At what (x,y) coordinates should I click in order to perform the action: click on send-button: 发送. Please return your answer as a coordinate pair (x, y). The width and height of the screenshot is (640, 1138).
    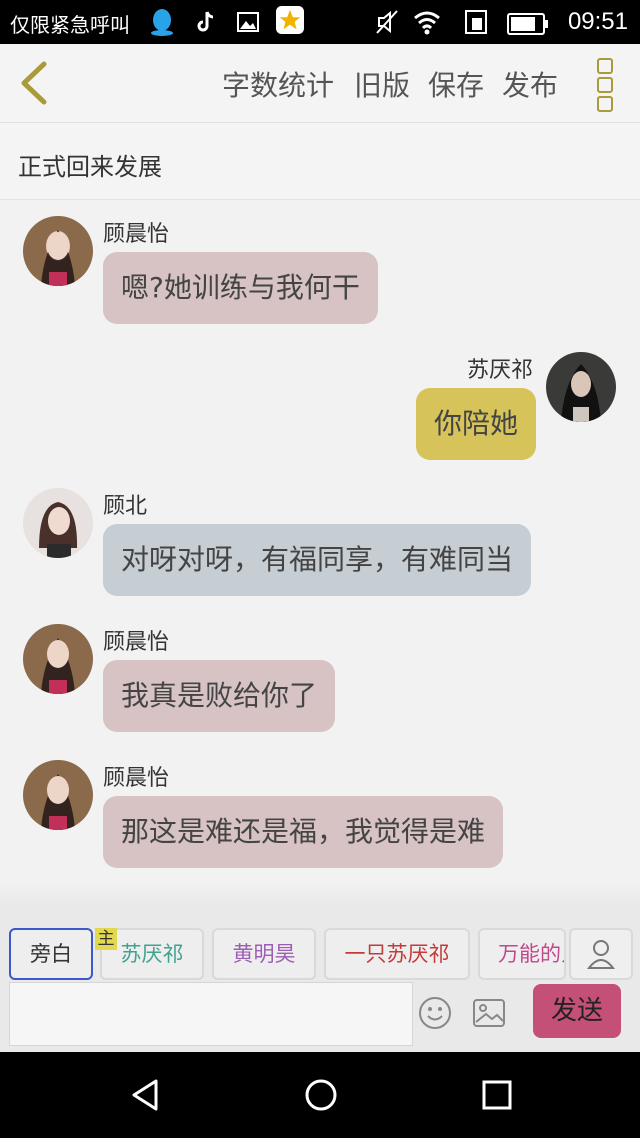
    Looking at the image, I should click on (577, 1011).